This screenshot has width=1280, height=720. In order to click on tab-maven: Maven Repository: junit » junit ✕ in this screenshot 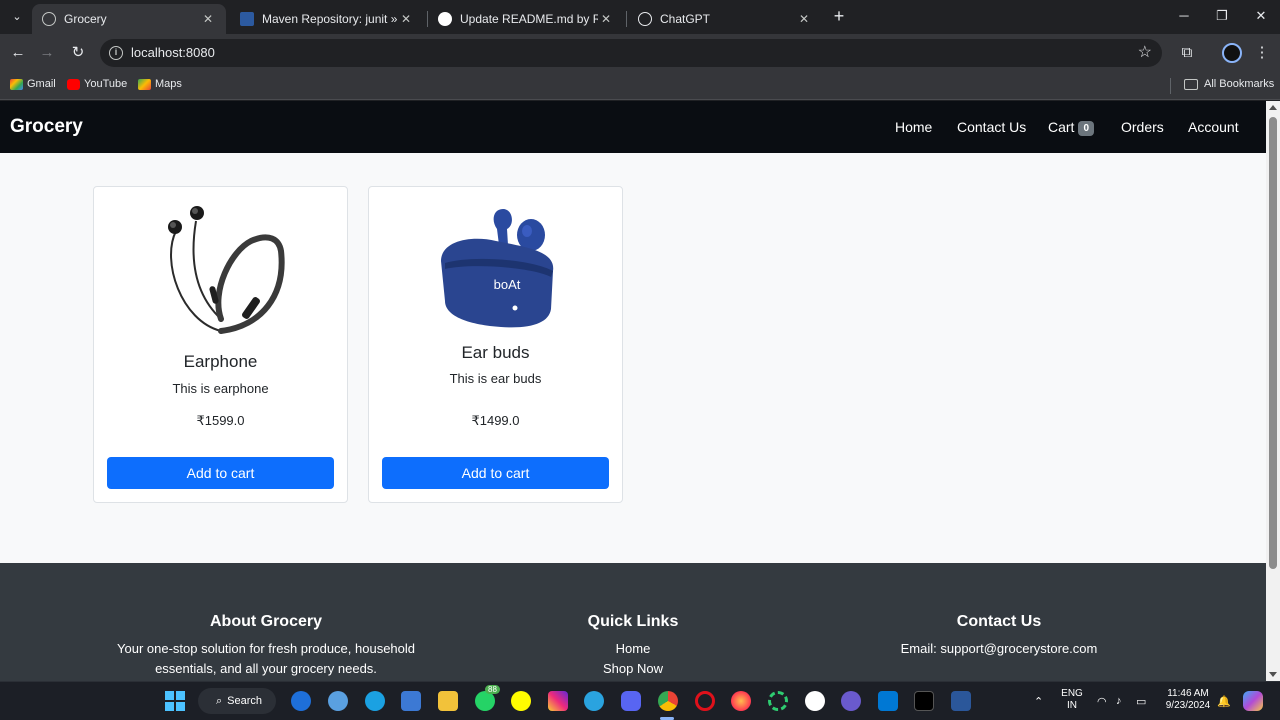, I will do `click(327, 19)`.